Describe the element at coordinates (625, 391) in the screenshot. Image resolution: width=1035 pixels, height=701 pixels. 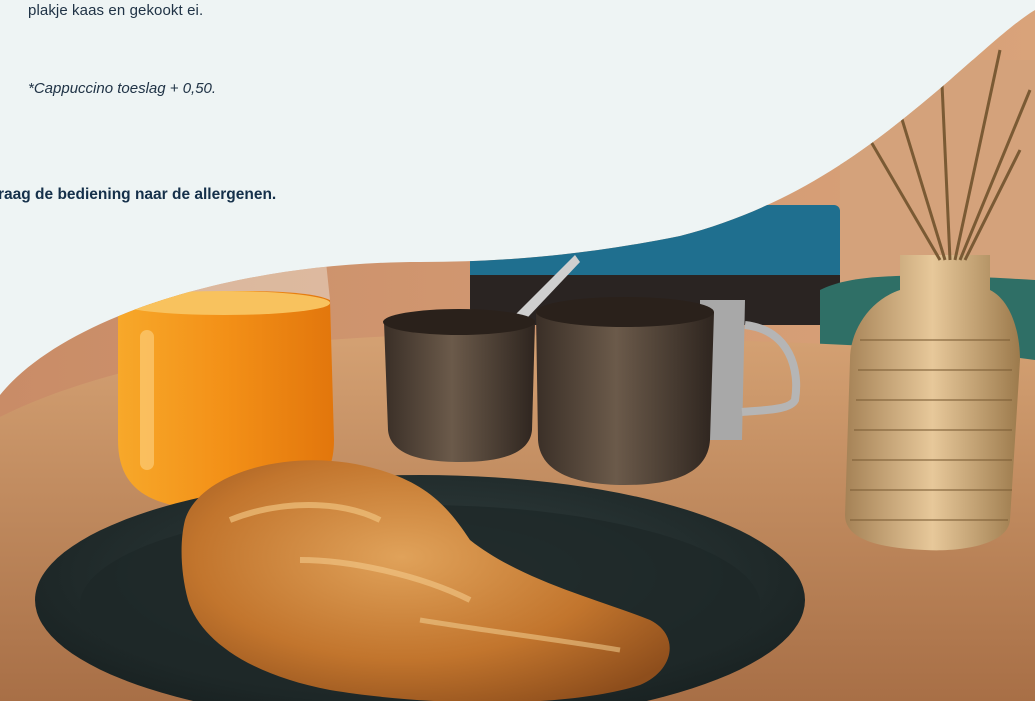
I see `coffee-cup-right` at that location.